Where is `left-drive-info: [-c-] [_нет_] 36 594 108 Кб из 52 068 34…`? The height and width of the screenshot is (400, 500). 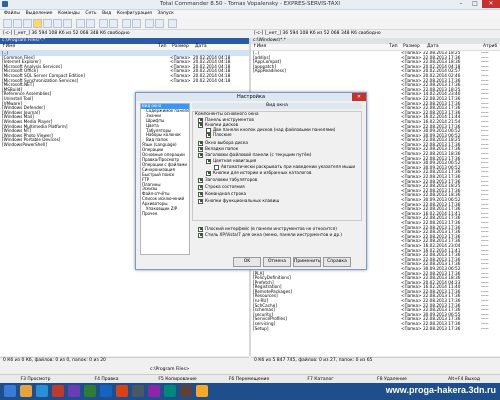 left-drive-info: [-c-] [_нет_] 36 594 108 Кб из 52 068 34… is located at coordinates (66, 33).